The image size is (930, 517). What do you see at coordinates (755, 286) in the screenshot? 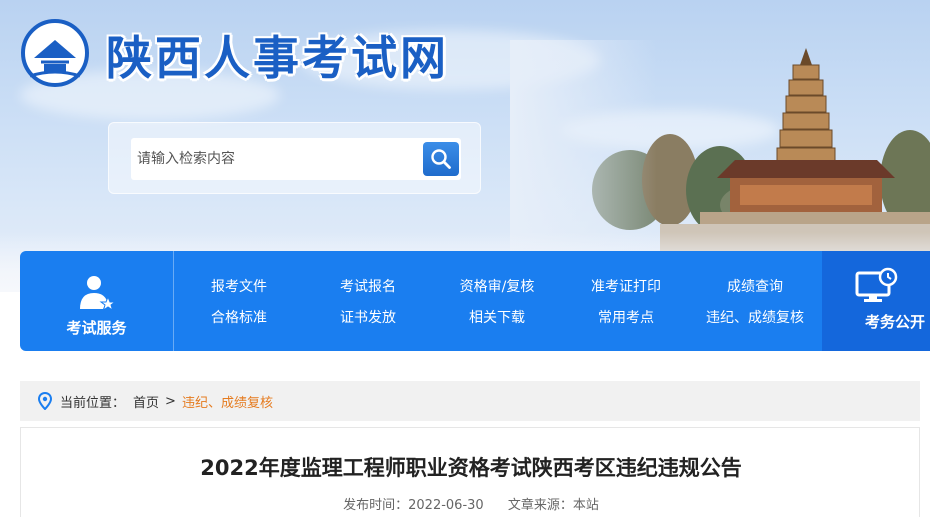
I see `nav-link-score-query: 成绩查询` at bounding box center [755, 286].